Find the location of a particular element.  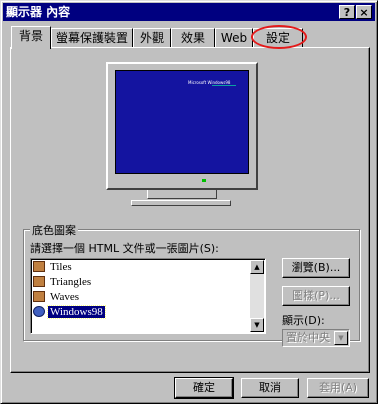

scroll-down-arrow-icon: ▼ is located at coordinates (257, 325).